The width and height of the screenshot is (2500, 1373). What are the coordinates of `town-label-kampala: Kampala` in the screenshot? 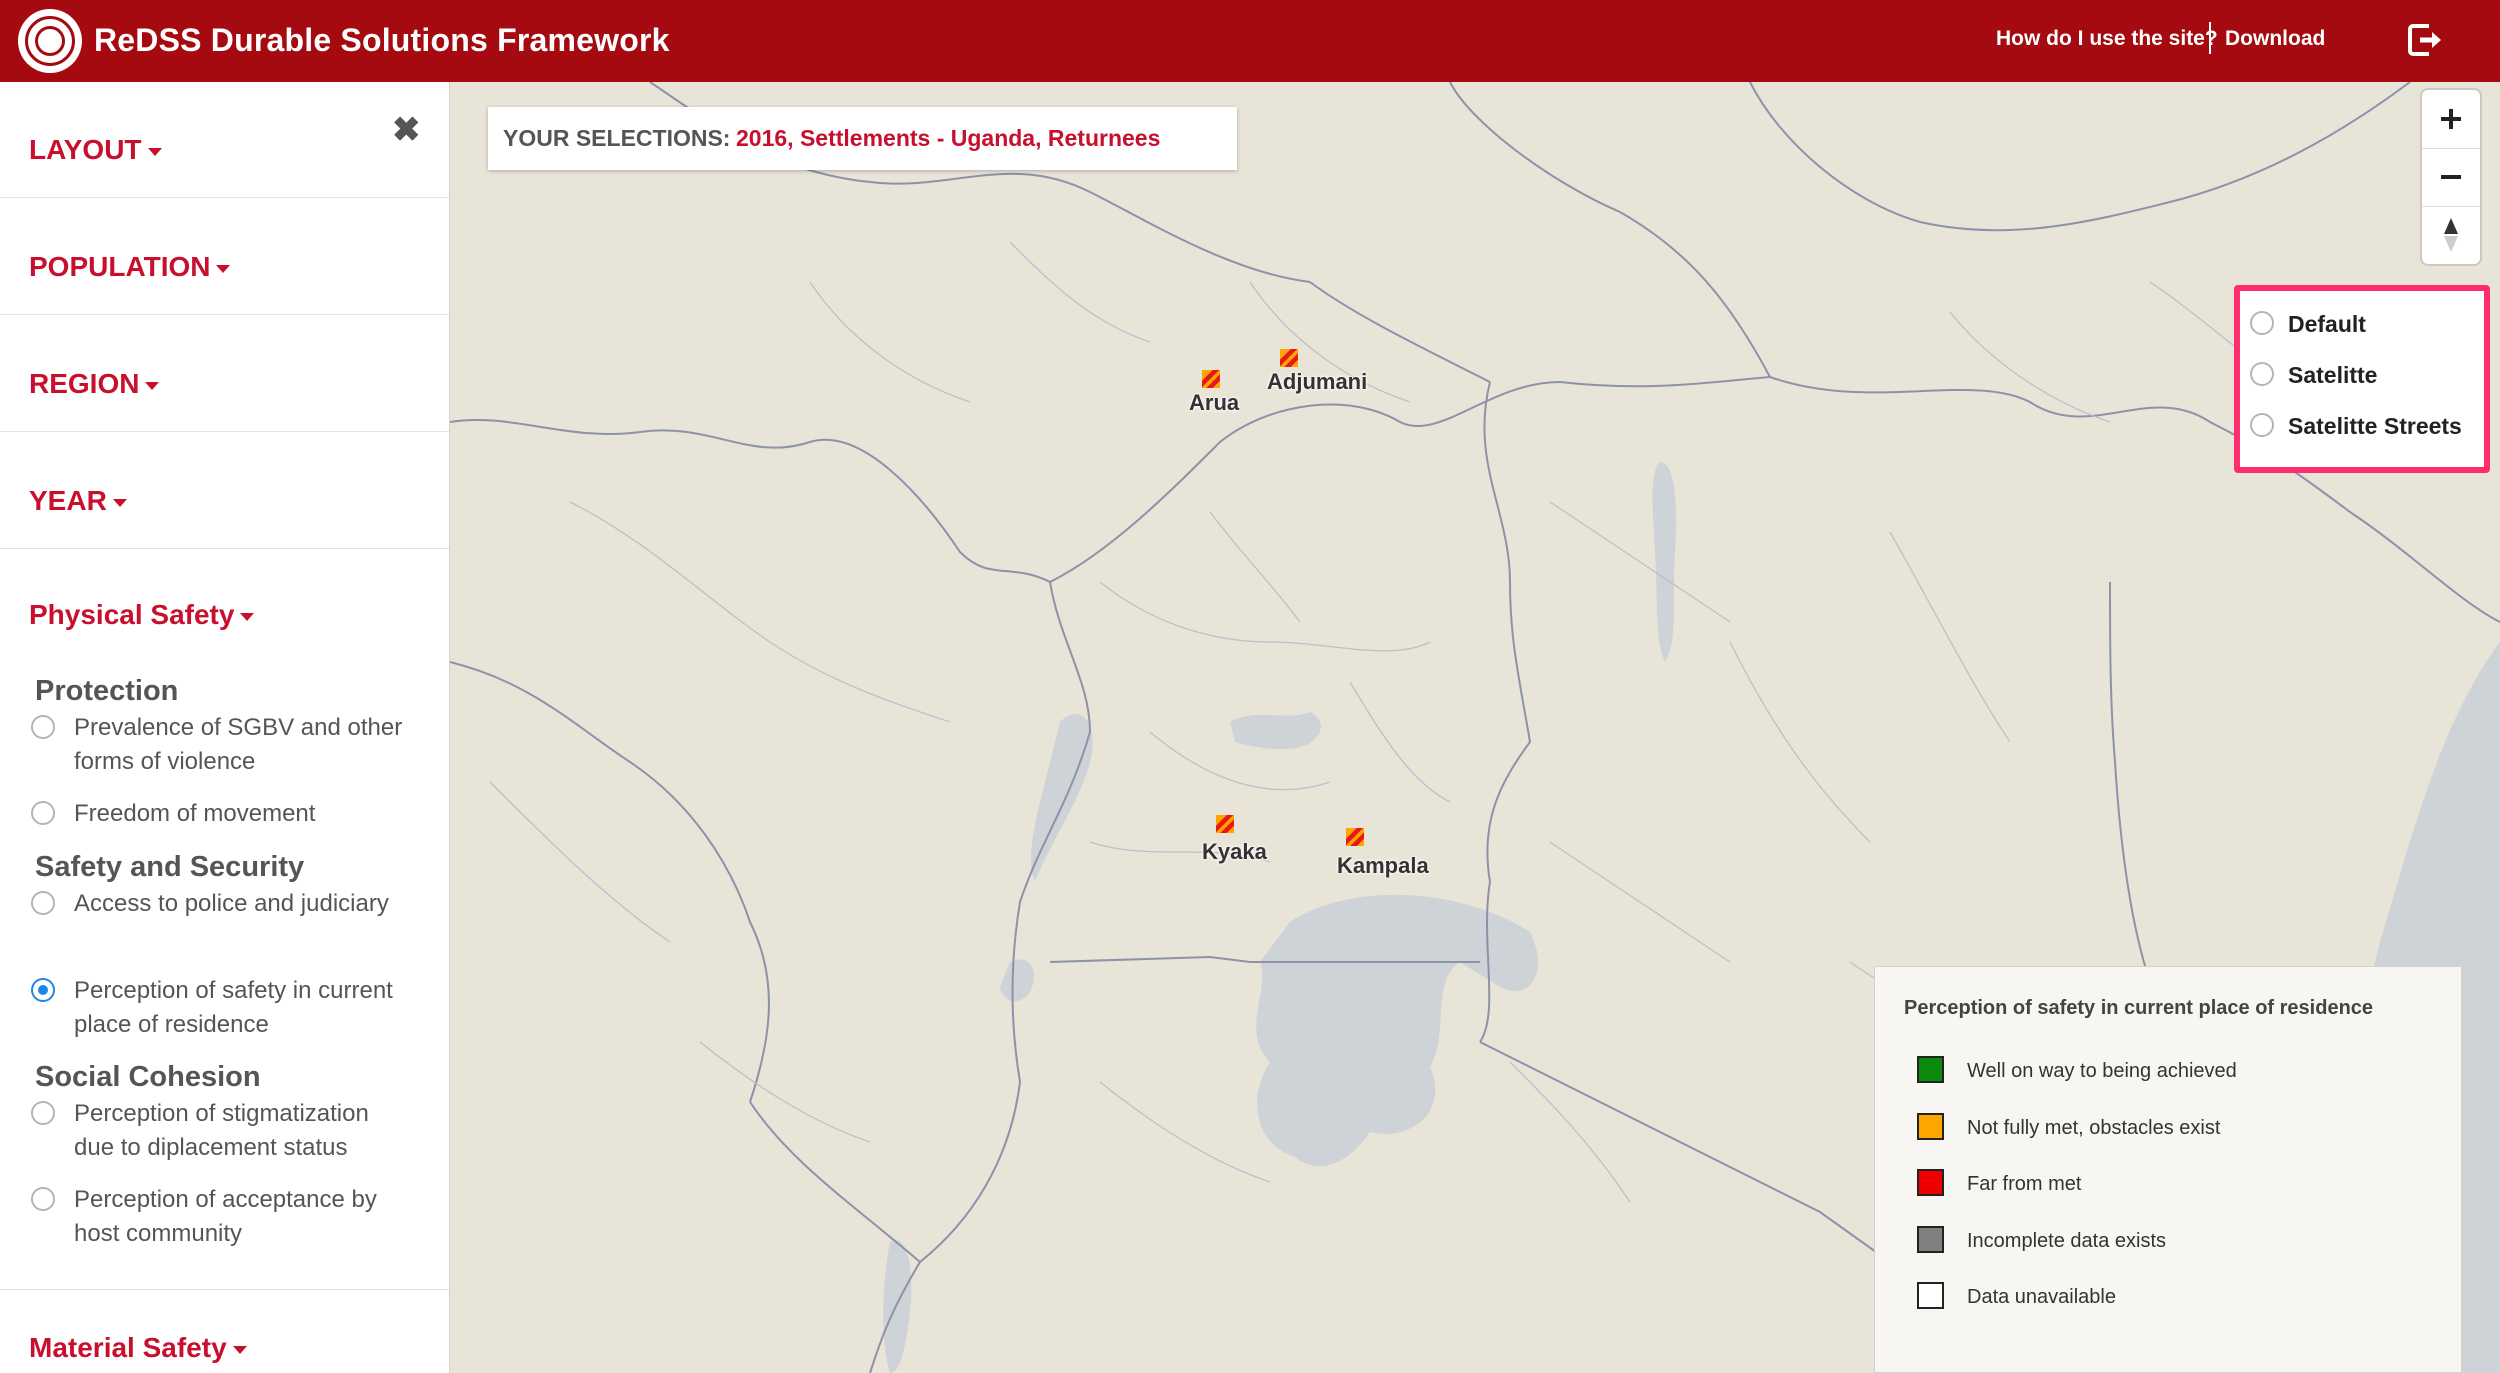 It's located at (1383, 865).